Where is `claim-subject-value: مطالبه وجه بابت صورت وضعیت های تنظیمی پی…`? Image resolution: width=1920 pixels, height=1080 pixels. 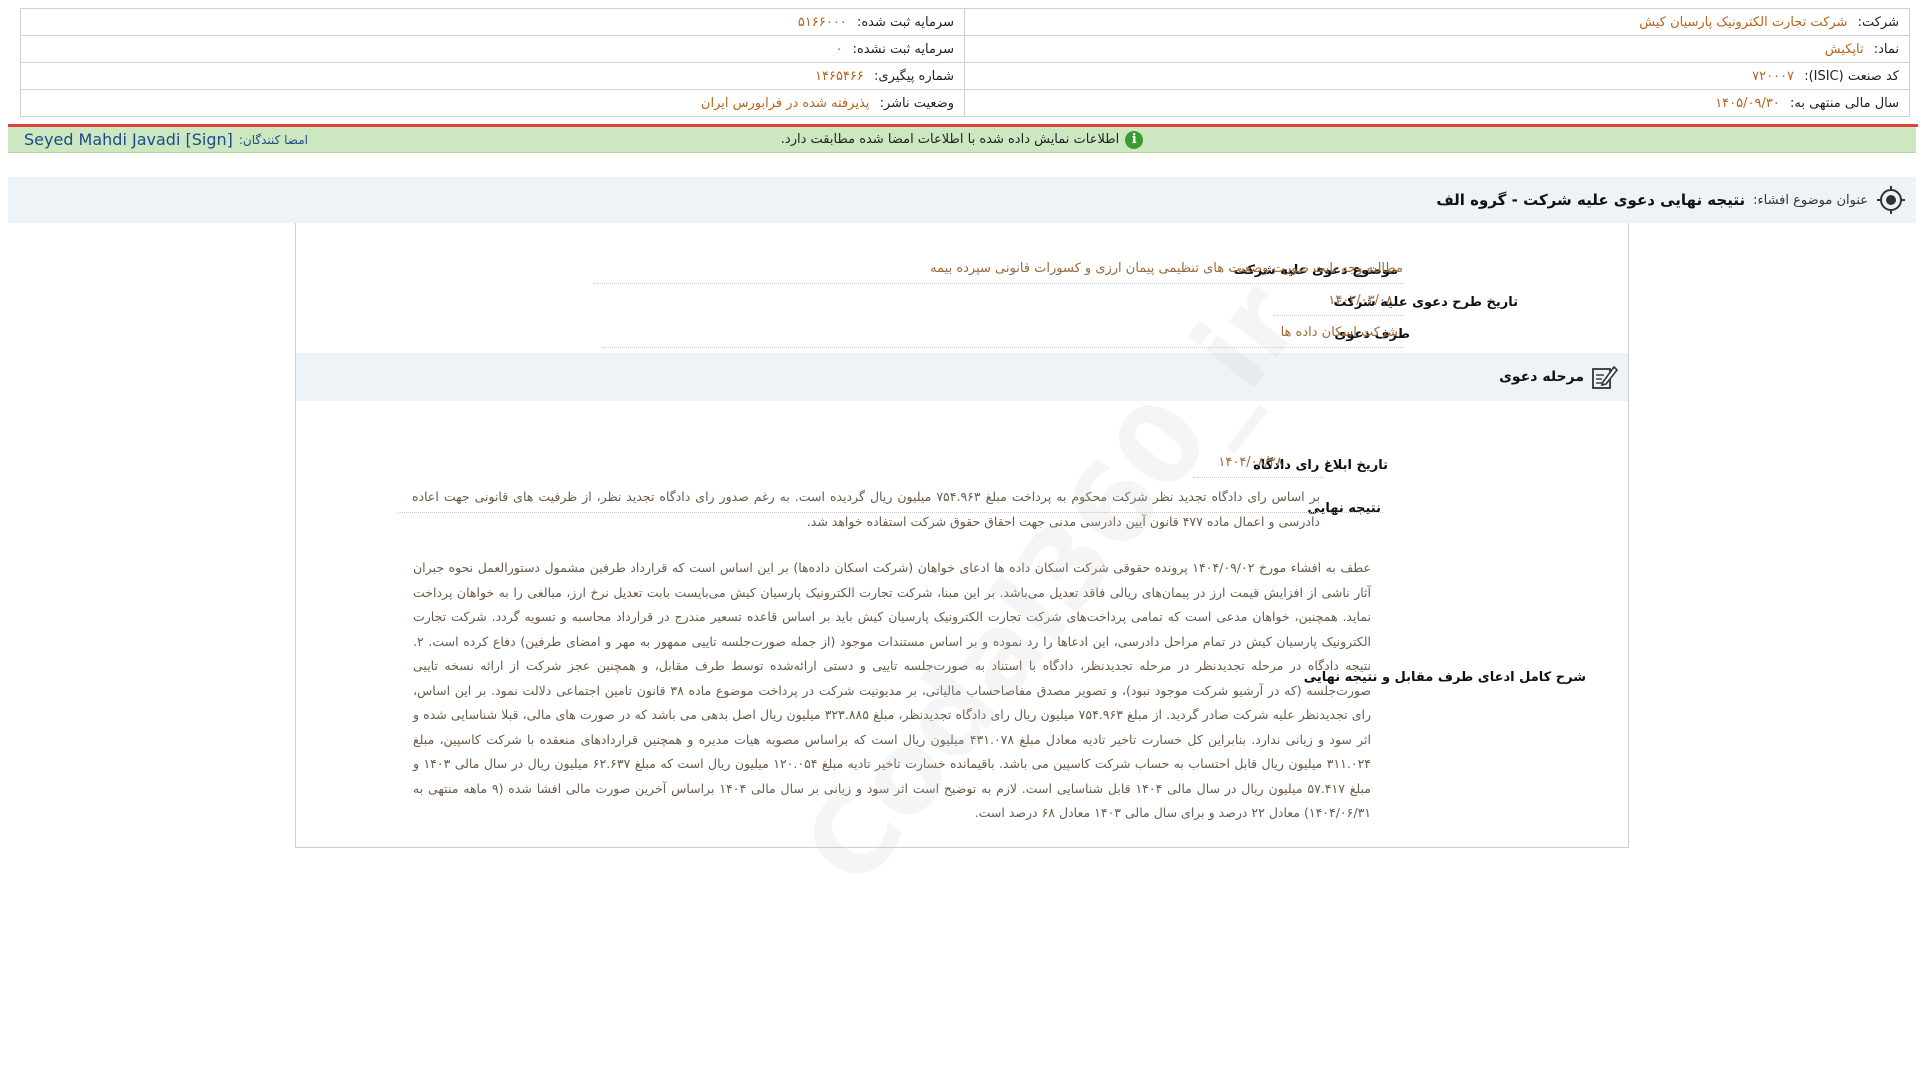
claim-subject-value: مطالبه وجه بابت صورت وضعیت های تنظیمی پی… is located at coordinates (1166, 268).